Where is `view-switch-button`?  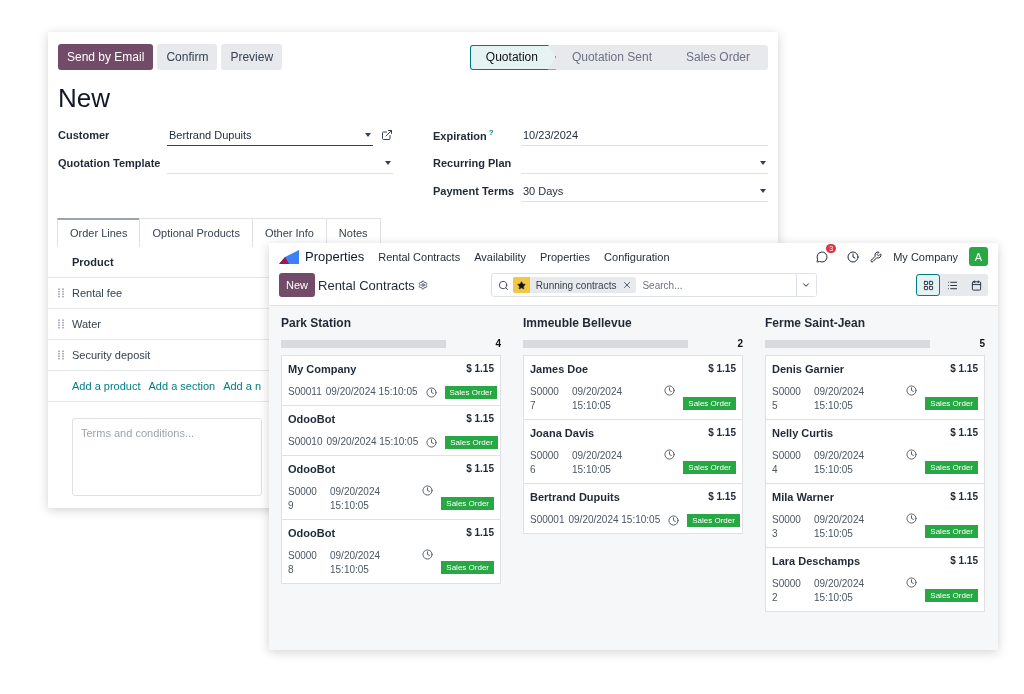 view-switch-button is located at coordinates (928, 285).